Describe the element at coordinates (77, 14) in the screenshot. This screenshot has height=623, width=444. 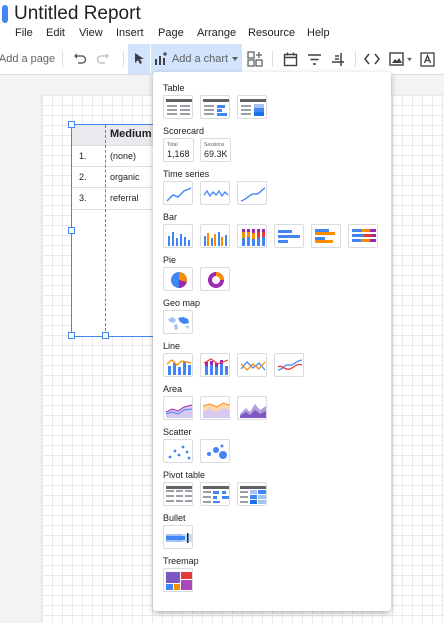
I see `report-title: Untitled Report` at that location.